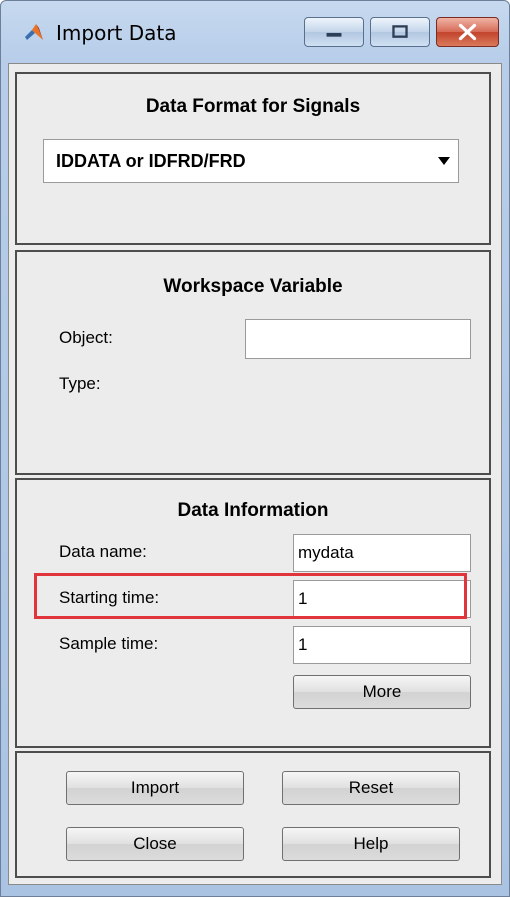 This screenshot has width=510, height=897. Describe the element at coordinates (86, 337) in the screenshot. I see `object-label: Object:` at that location.